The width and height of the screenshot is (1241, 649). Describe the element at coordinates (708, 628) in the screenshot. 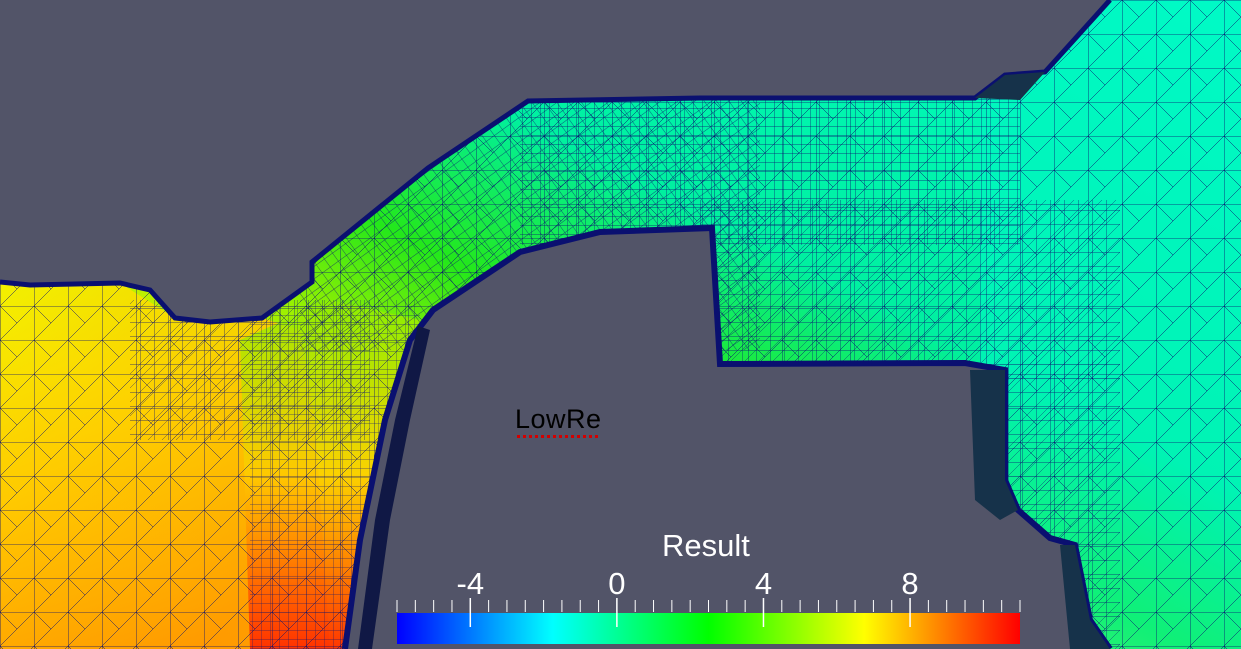

I see `colorbar-gradient` at that location.